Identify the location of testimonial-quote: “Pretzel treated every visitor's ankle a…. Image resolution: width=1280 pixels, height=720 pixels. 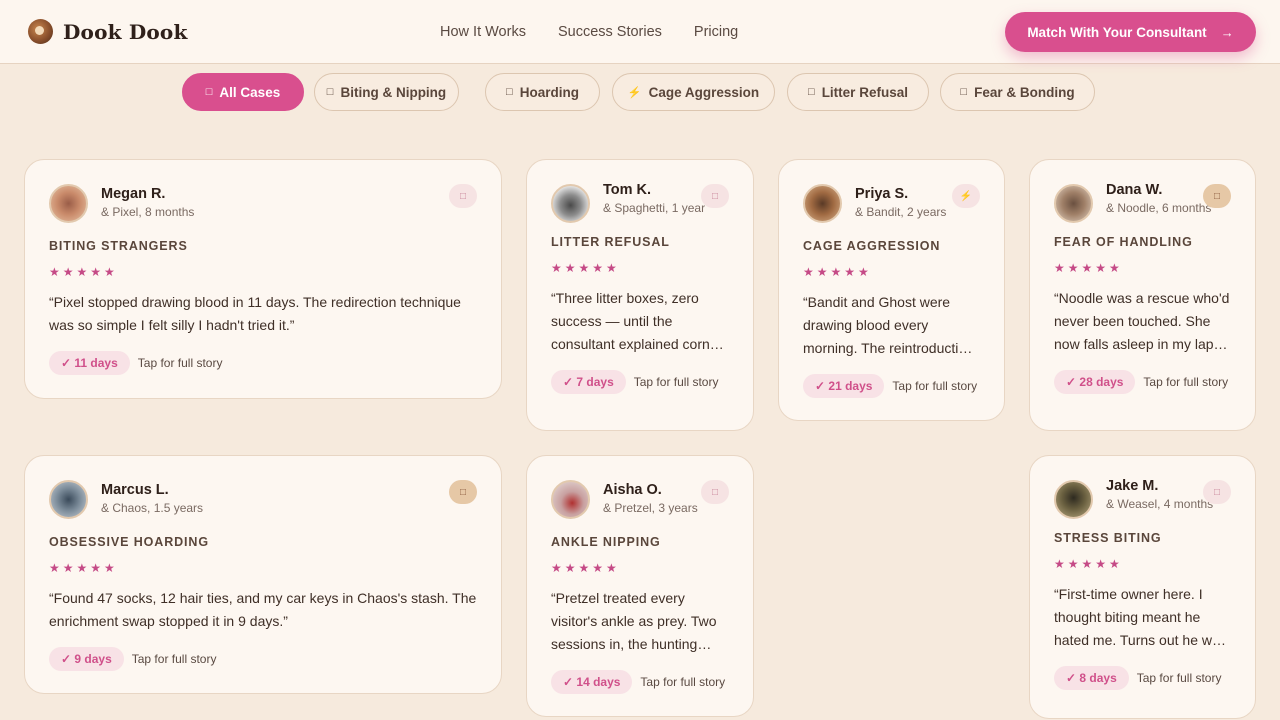
(634, 621).